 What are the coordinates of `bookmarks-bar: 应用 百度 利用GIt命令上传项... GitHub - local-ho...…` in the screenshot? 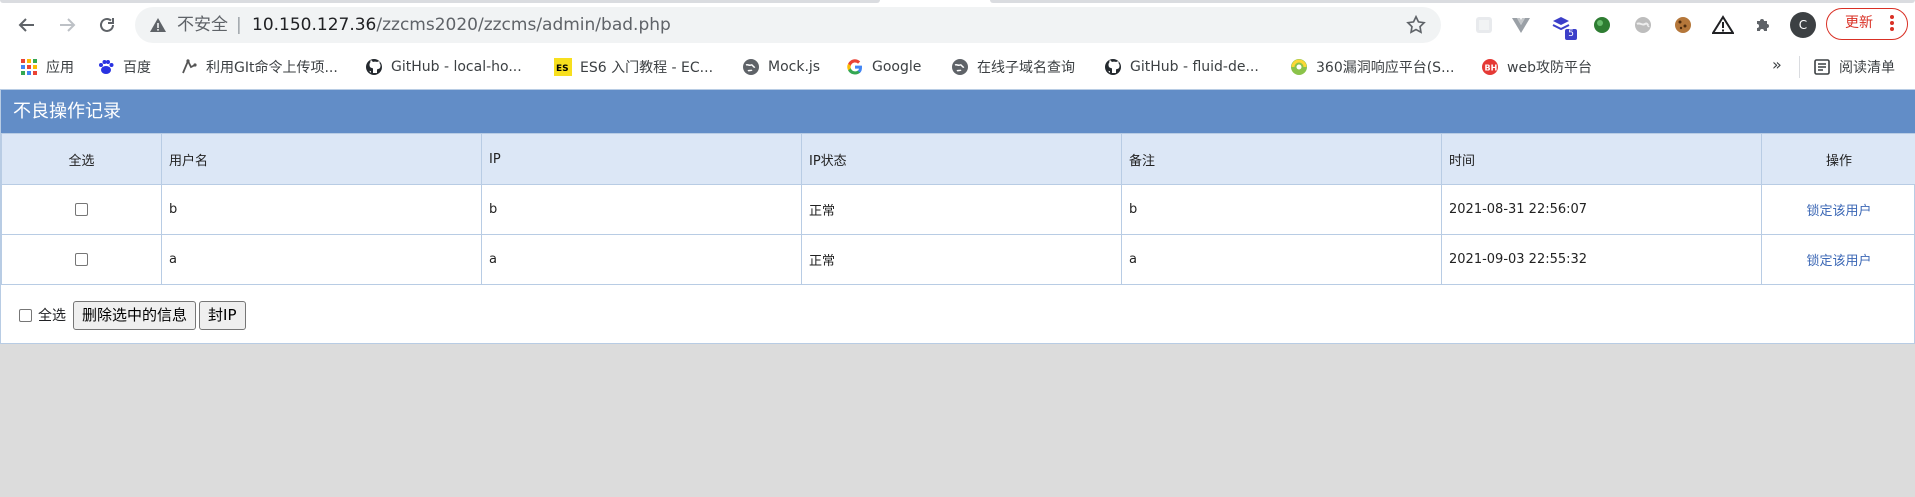 It's located at (957, 67).